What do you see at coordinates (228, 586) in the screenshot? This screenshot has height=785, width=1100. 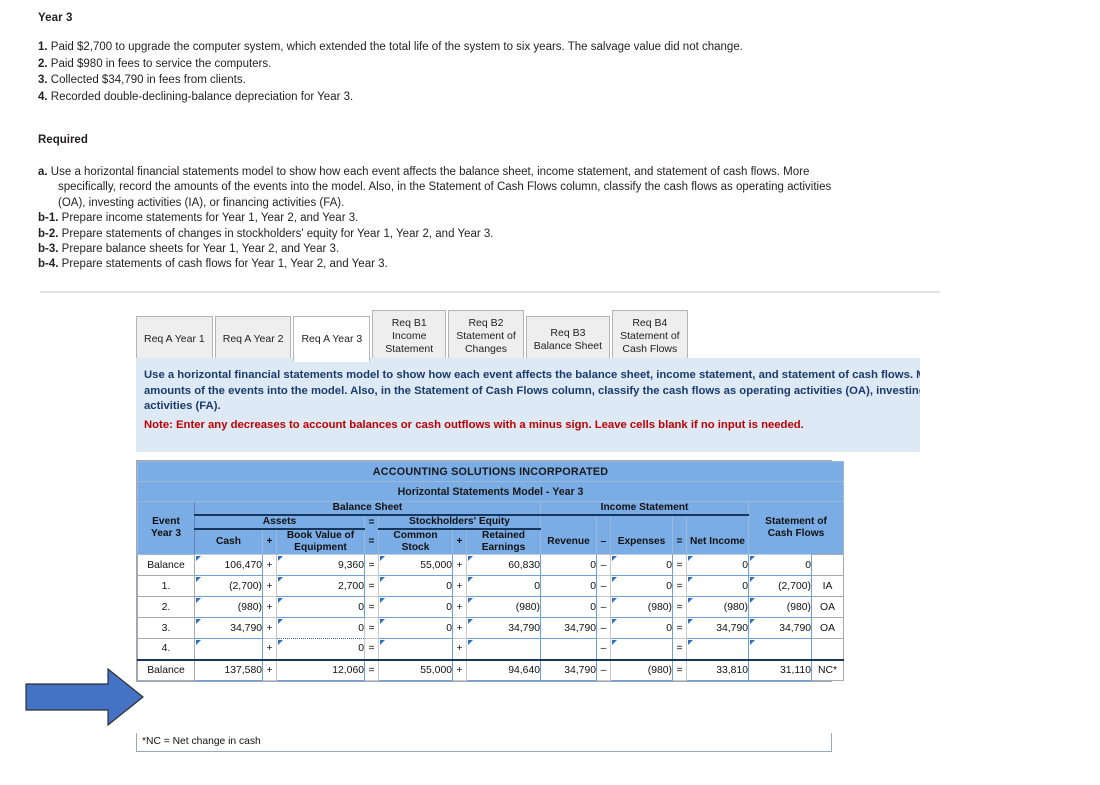 I see `cell-cash: (2,700)` at bounding box center [228, 586].